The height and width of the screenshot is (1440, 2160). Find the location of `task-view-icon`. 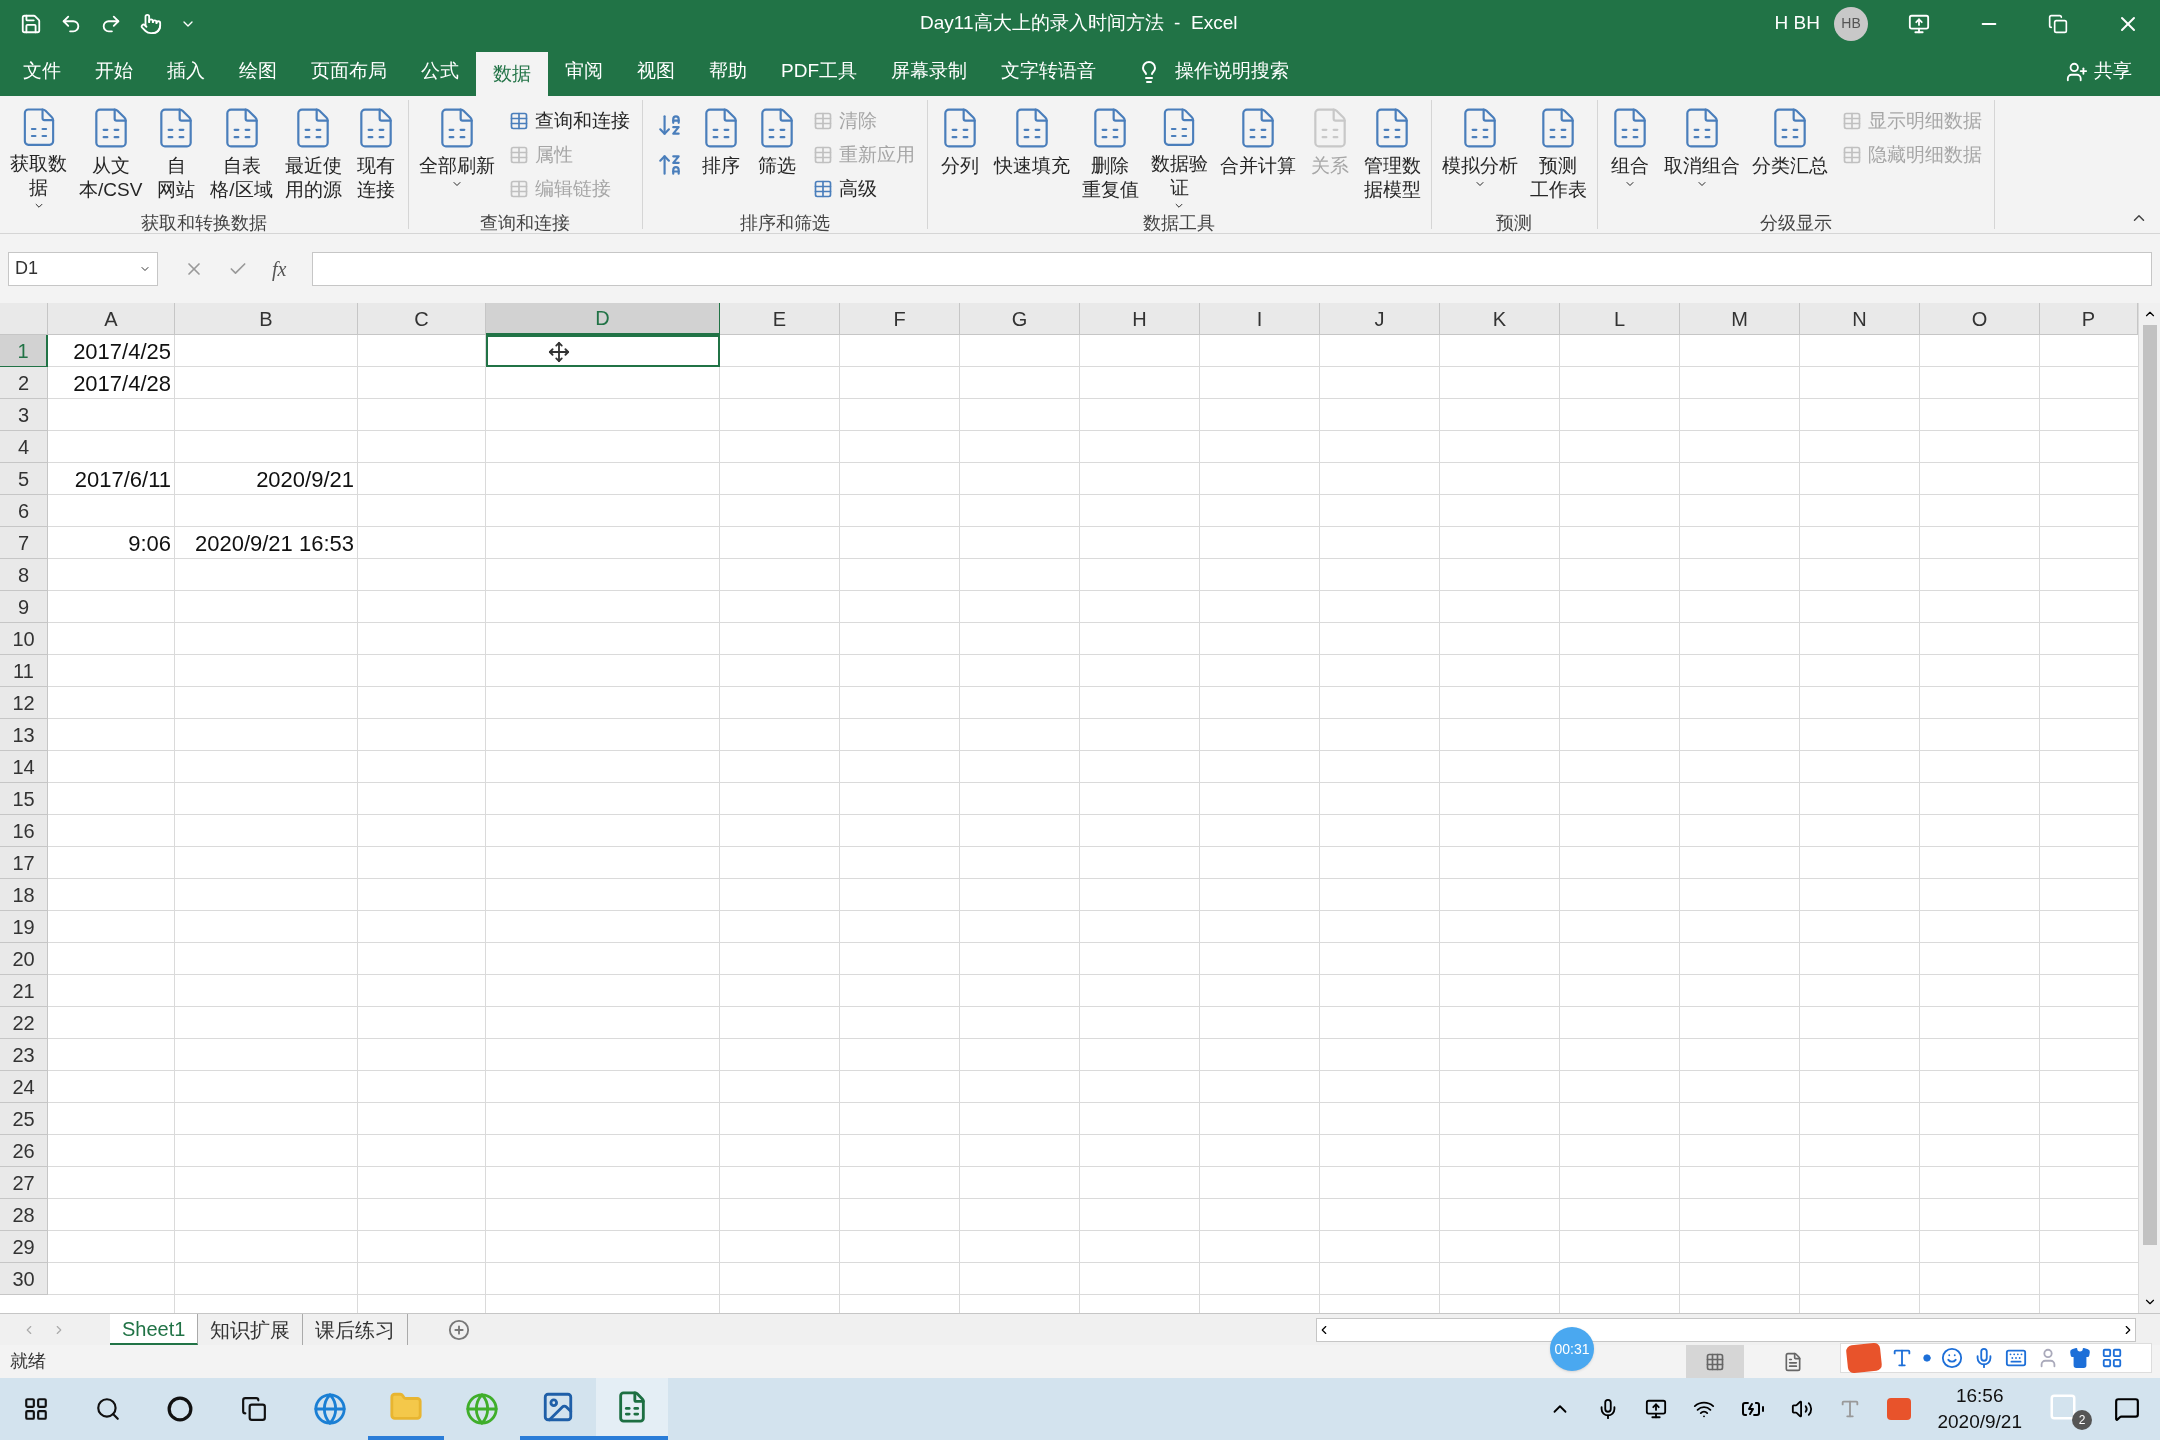

task-view-icon is located at coordinates (254, 1409).